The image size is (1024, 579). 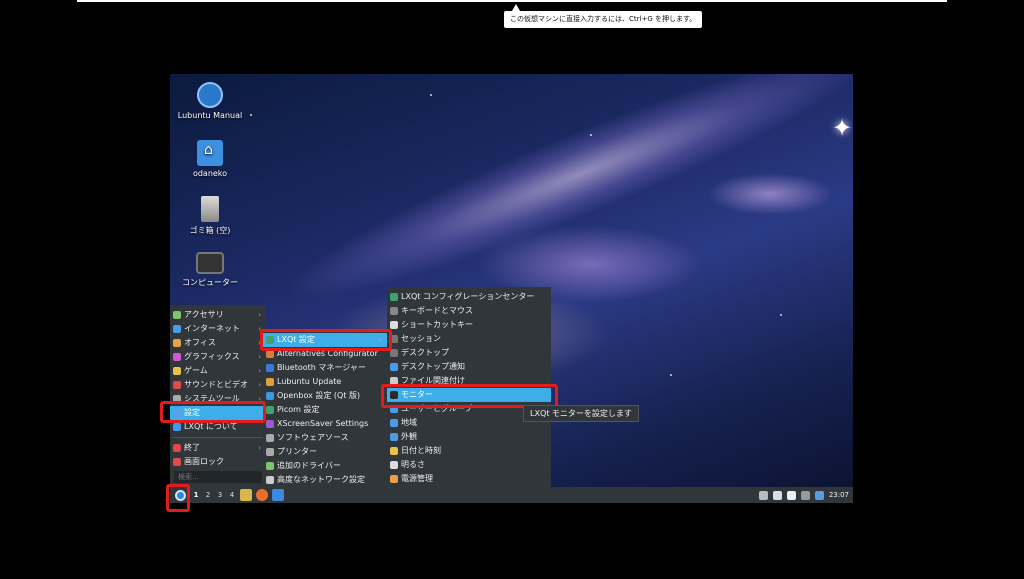 I want to click on star-sparkle-icon: ✦, so click(x=842, y=128).